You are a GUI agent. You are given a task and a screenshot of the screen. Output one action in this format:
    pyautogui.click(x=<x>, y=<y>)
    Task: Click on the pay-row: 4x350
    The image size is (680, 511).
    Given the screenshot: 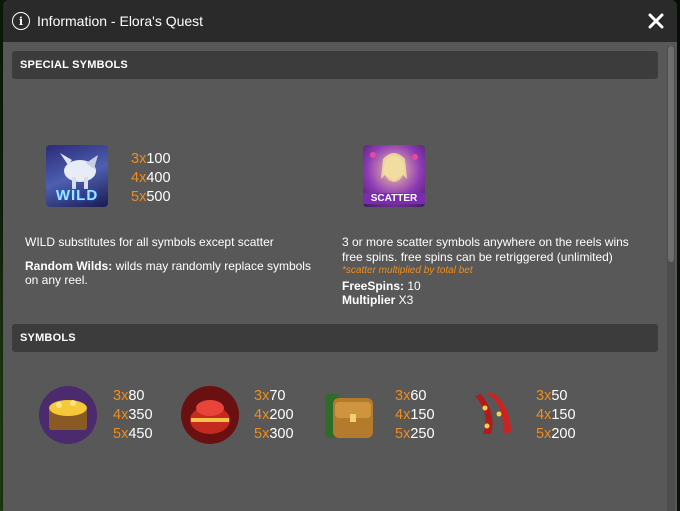 What is the action you would take?
    pyautogui.click(x=133, y=415)
    